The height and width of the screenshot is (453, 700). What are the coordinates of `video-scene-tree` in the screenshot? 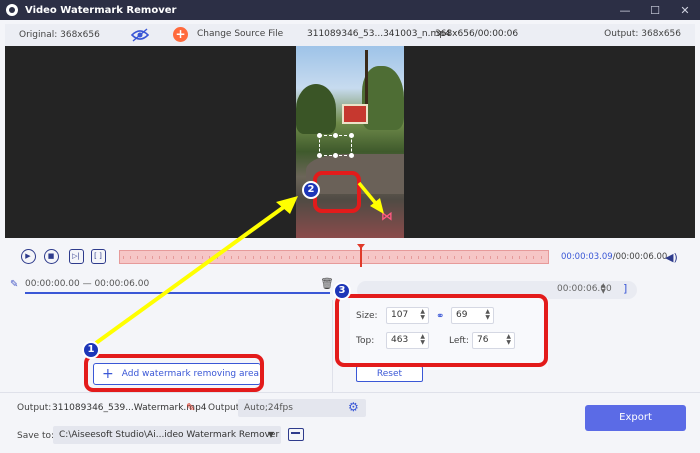 It's located at (383, 98).